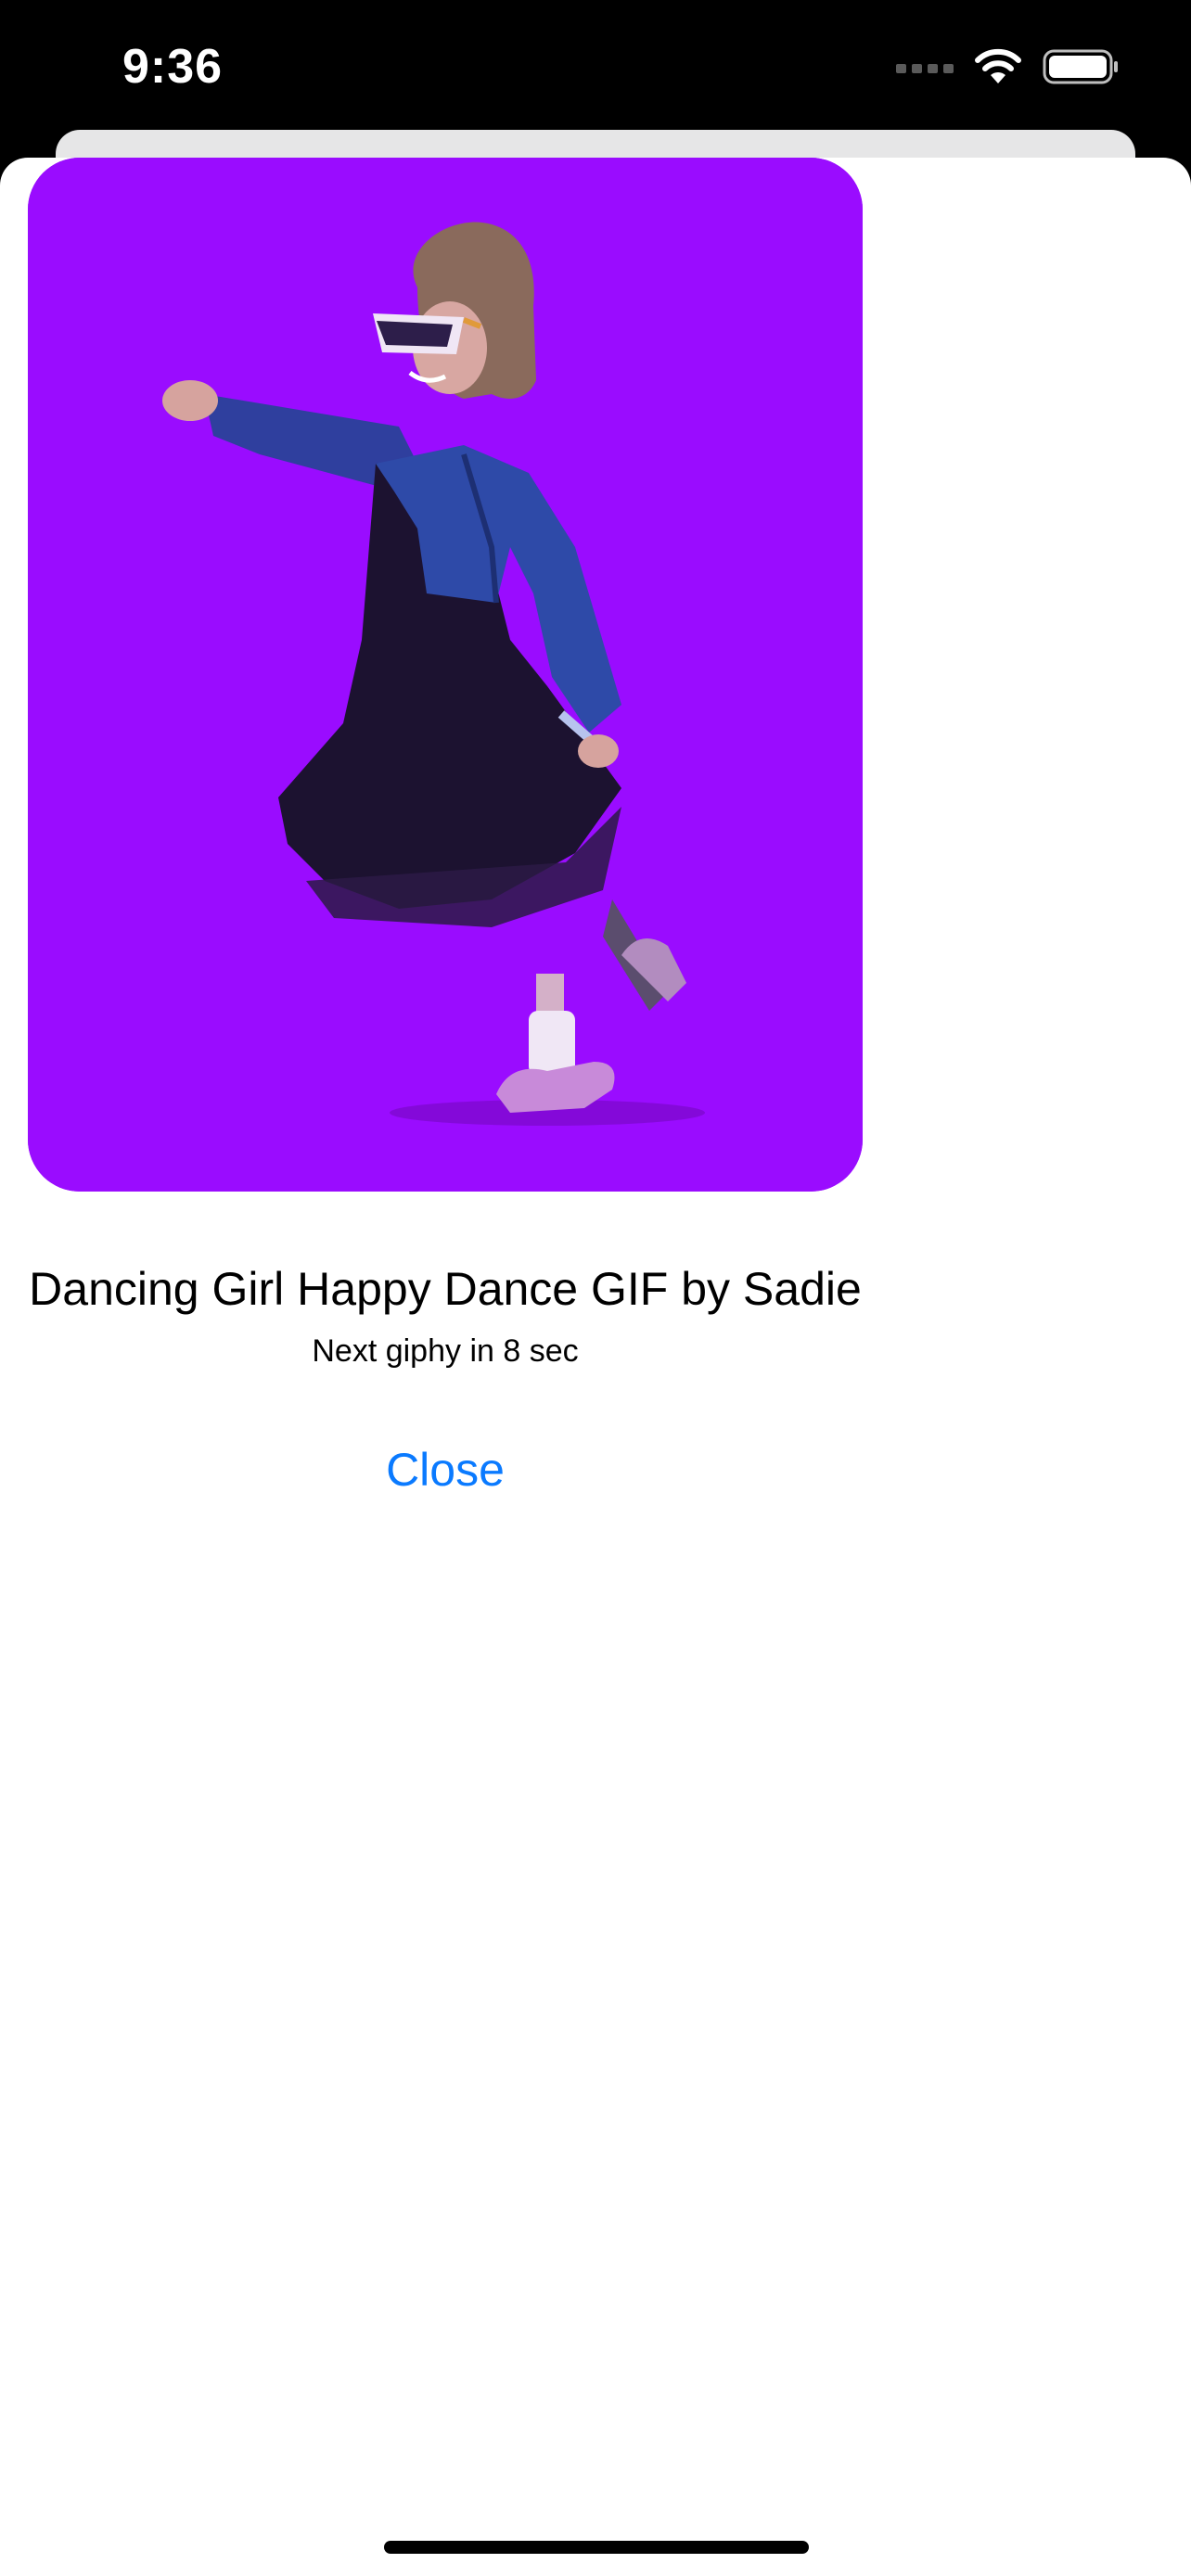 The image size is (1191, 2576). Describe the element at coordinates (1081, 69) in the screenshot. I see `battery-icon` at that location.